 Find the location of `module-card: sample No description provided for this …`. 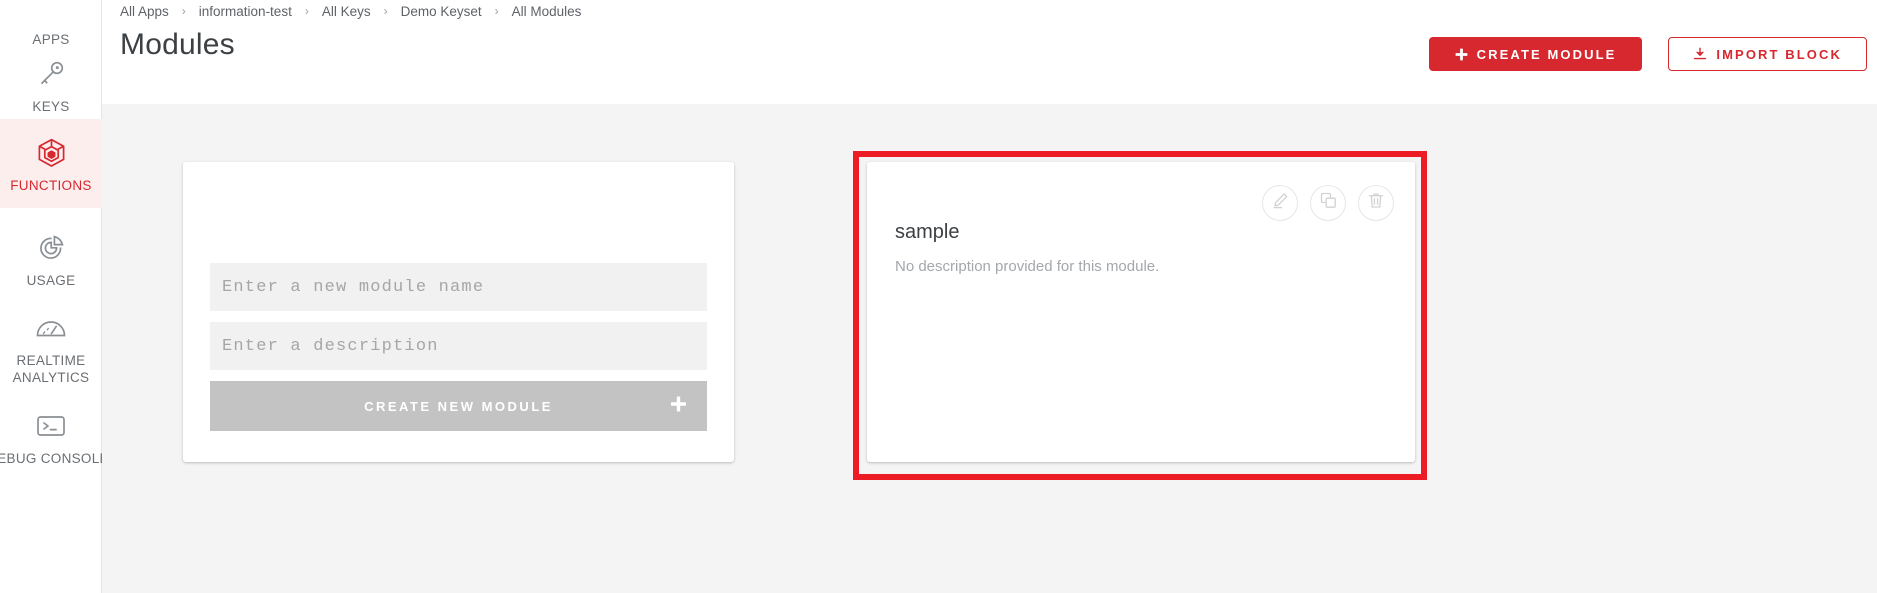

module-card: sample No description provided for this … is located at coordinates (1141, 312).